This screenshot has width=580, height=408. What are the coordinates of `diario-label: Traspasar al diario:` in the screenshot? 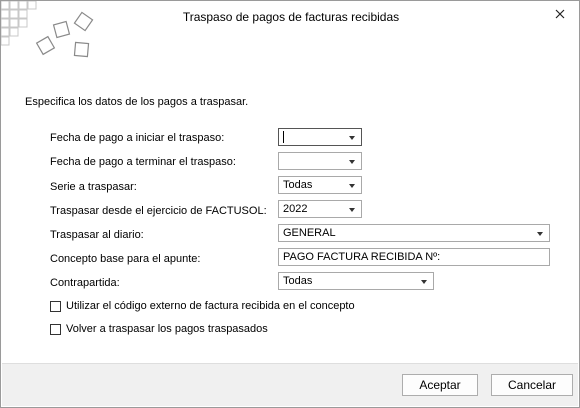 It's located at (97, 235).